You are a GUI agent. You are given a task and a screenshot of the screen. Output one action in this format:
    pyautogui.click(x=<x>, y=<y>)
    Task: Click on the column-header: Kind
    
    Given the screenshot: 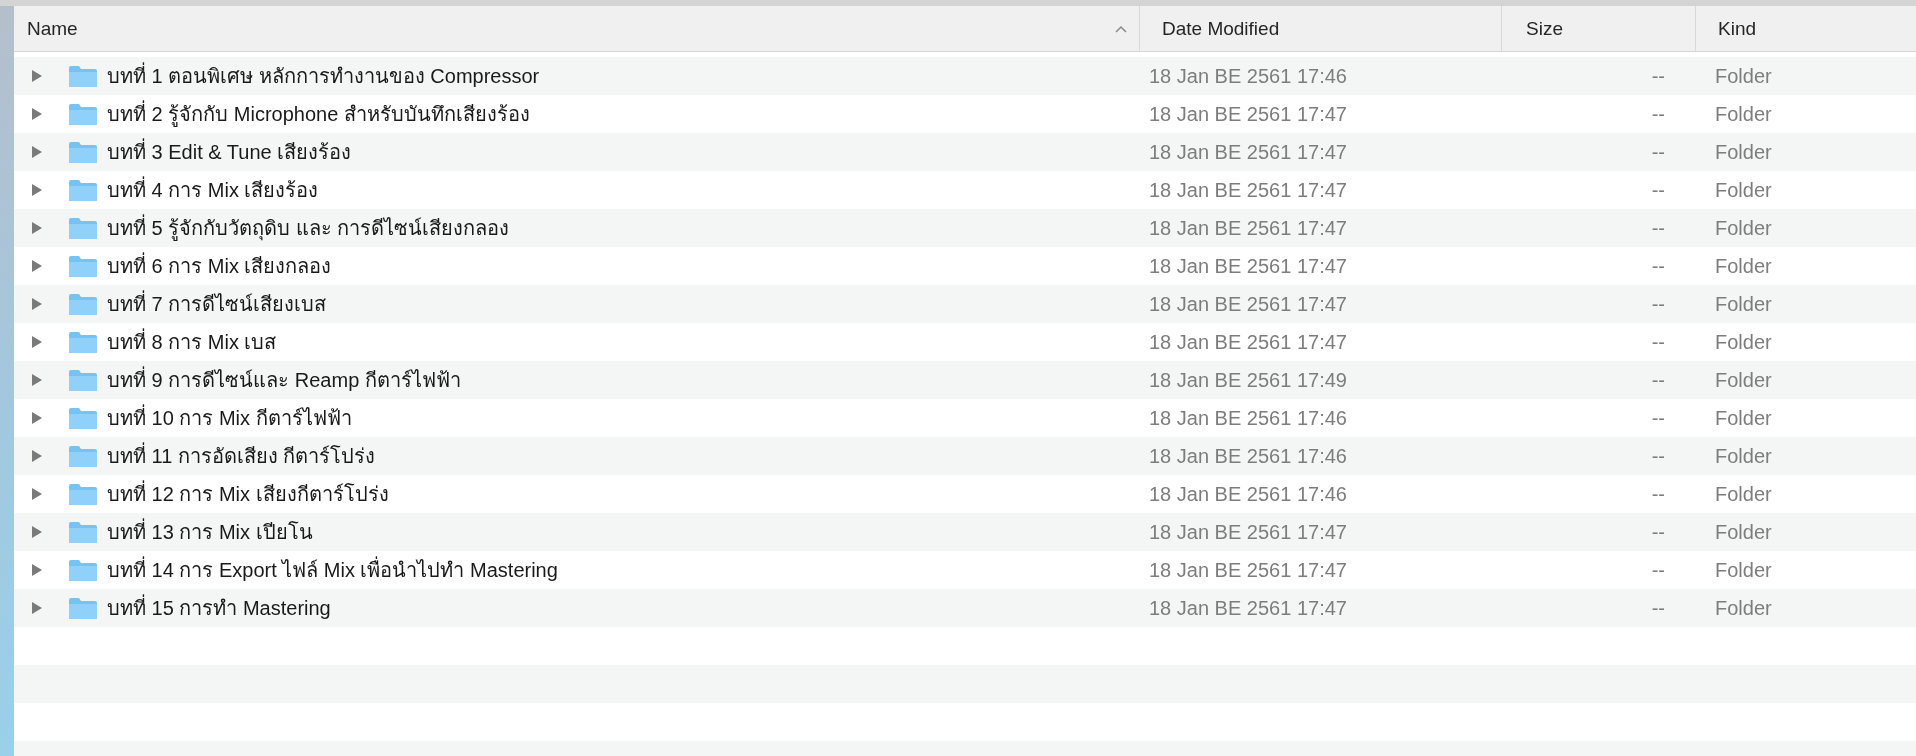 What is the action you would take?
    pyautogui.click(x=1805, y=28)
    